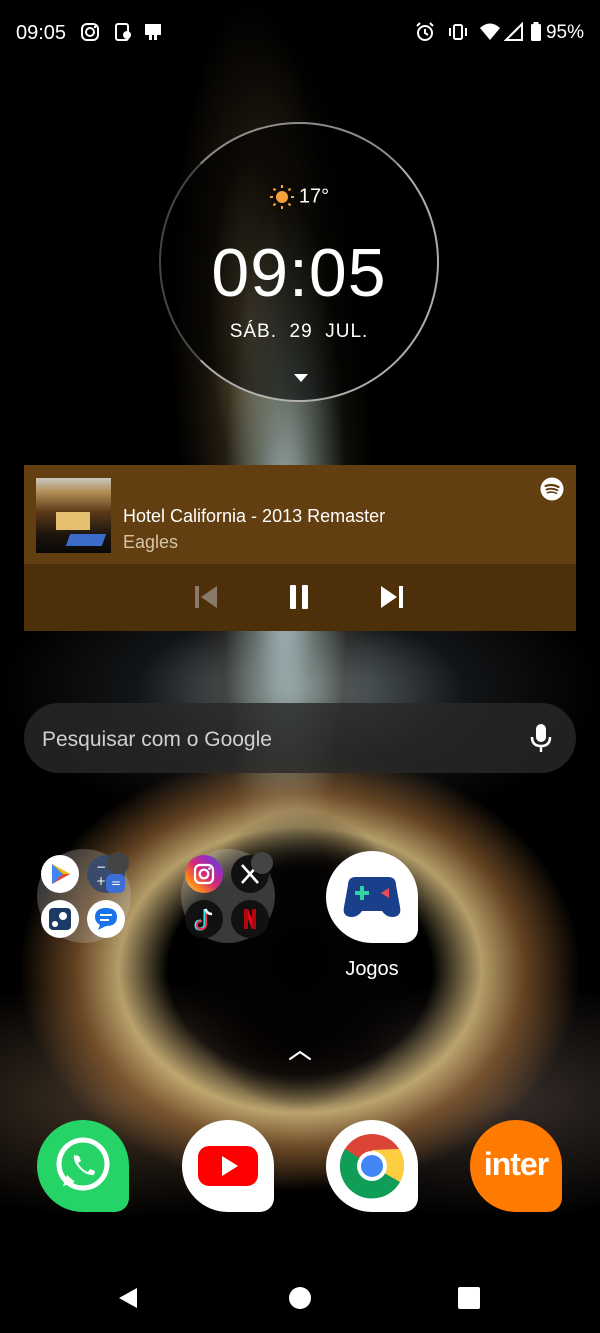 The height and width of the screenshot is (1333, 600). Describe the element at coordinates (41, 33) in the screenshot. I see `status-time: 09:05` at that location.